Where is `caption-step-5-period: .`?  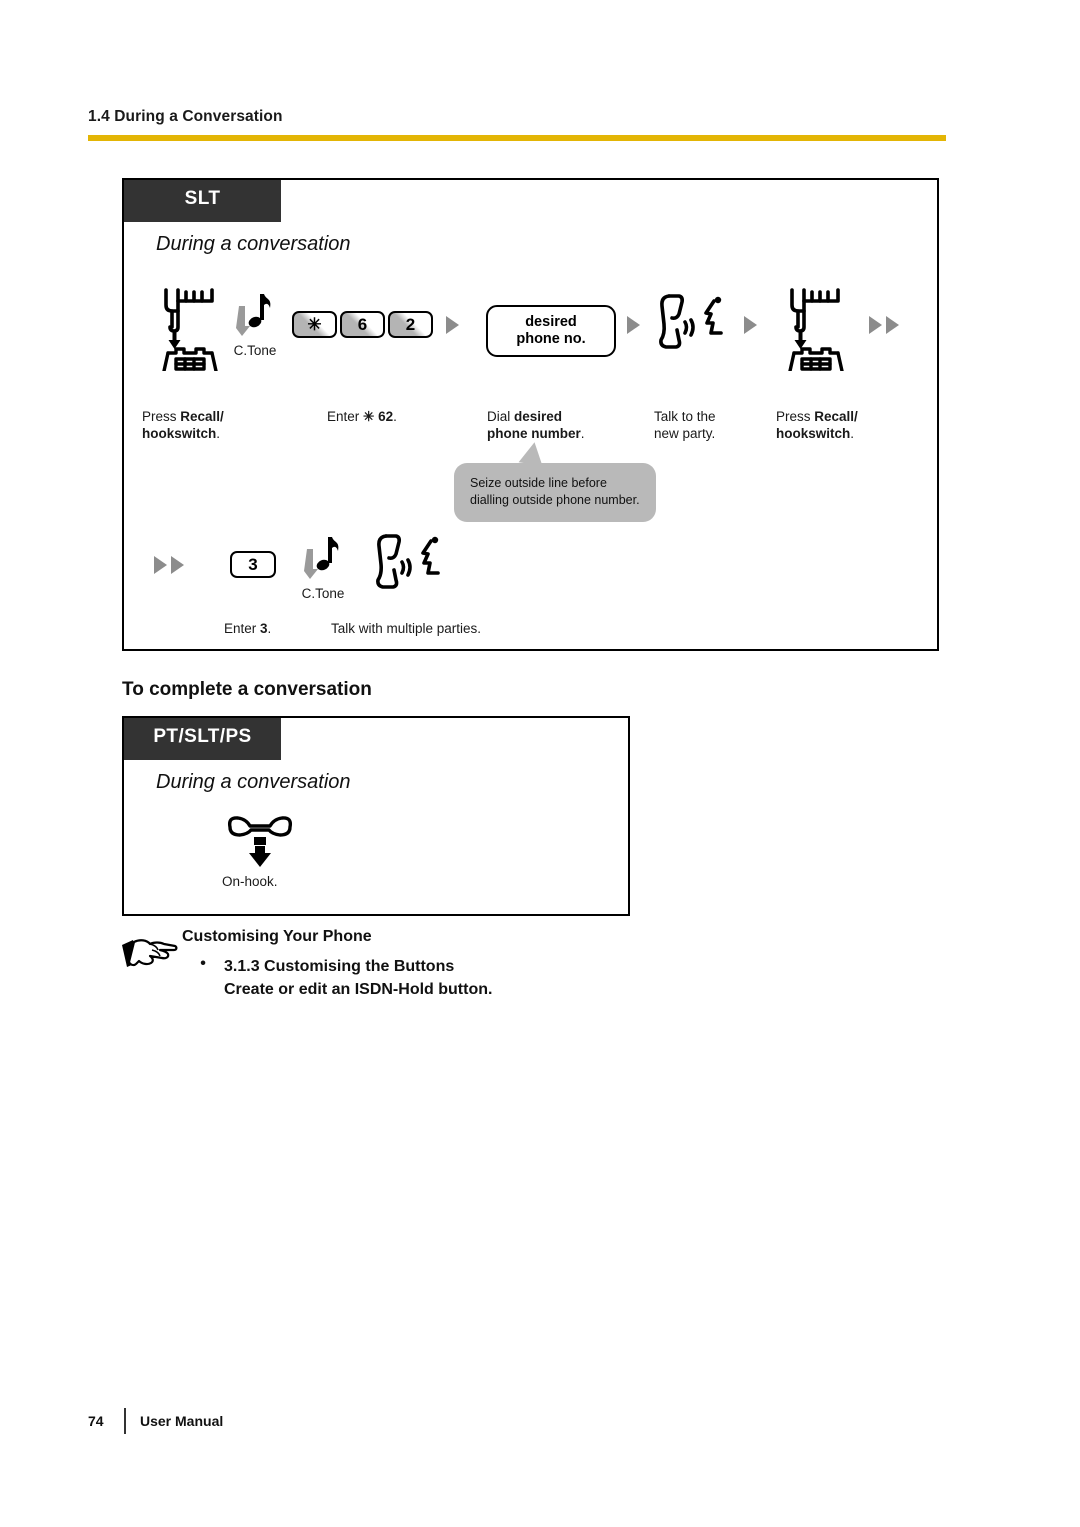 caption-step-5-period: . is located at coordinates (852, 433).